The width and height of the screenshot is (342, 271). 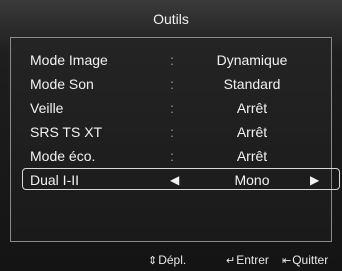 What do you see at coordinates (252, 84) in the screenshot?
I see `menu-item-value: Standard` at bounding box center [252, 84].